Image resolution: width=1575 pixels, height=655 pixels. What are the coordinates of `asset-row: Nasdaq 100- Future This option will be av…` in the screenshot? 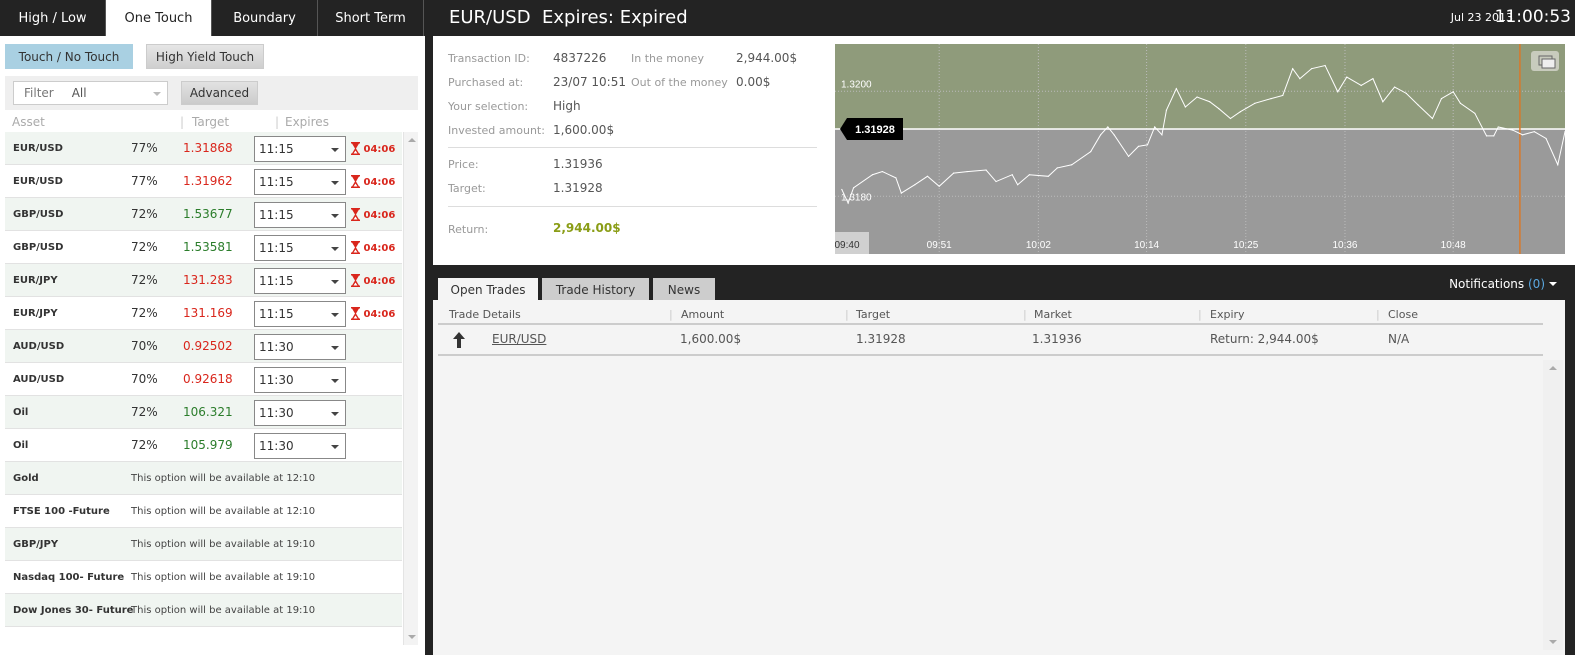 It's located at (203, 577).